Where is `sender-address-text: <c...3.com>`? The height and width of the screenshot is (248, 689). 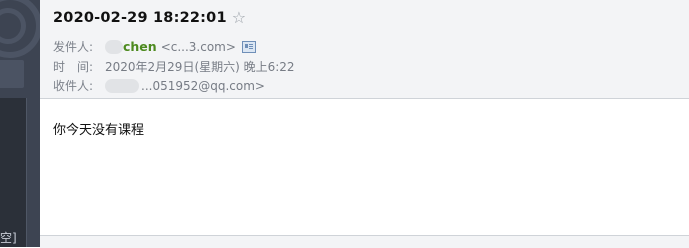
sender-address-text: <c...3.com> is located at coordinates (198, 46).